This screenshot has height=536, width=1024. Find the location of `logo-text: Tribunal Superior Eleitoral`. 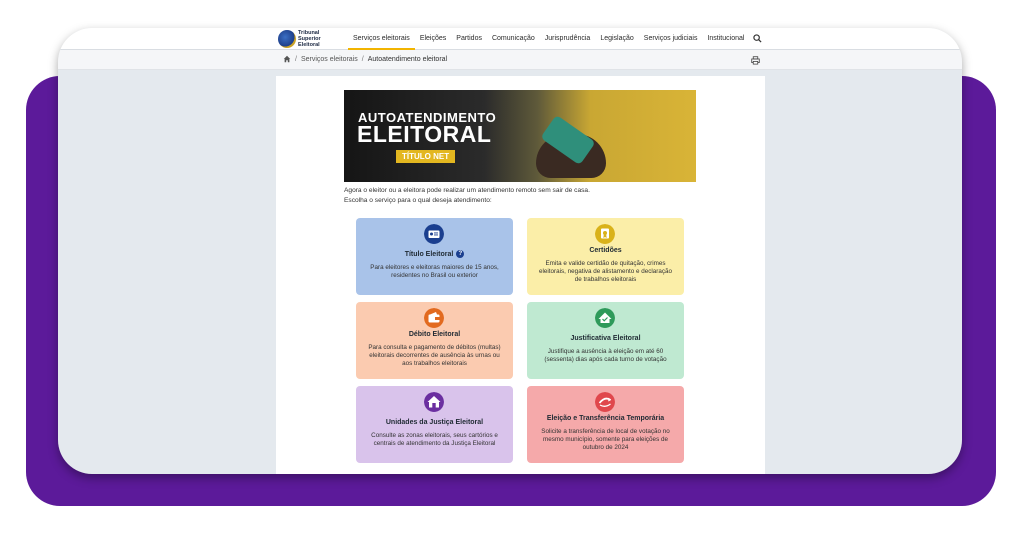

logo-text: Tribunal Superior Eleitoral is located at coordinates (309, 39).